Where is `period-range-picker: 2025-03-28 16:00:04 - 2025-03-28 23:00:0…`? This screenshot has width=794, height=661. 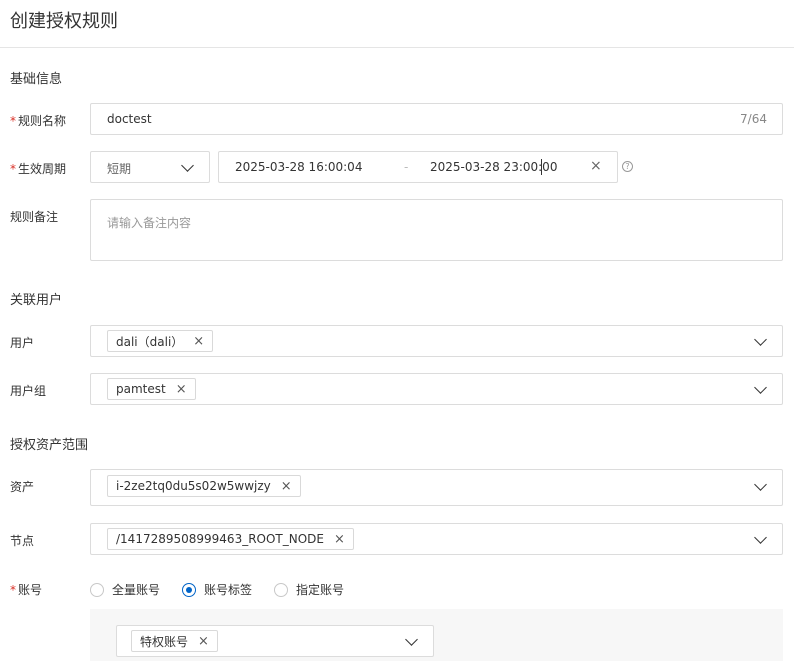 period-range-picker: 2025-03-28 16:00:04 - 2025-03-28 23:00:0… is located at coordinates (418, 167).